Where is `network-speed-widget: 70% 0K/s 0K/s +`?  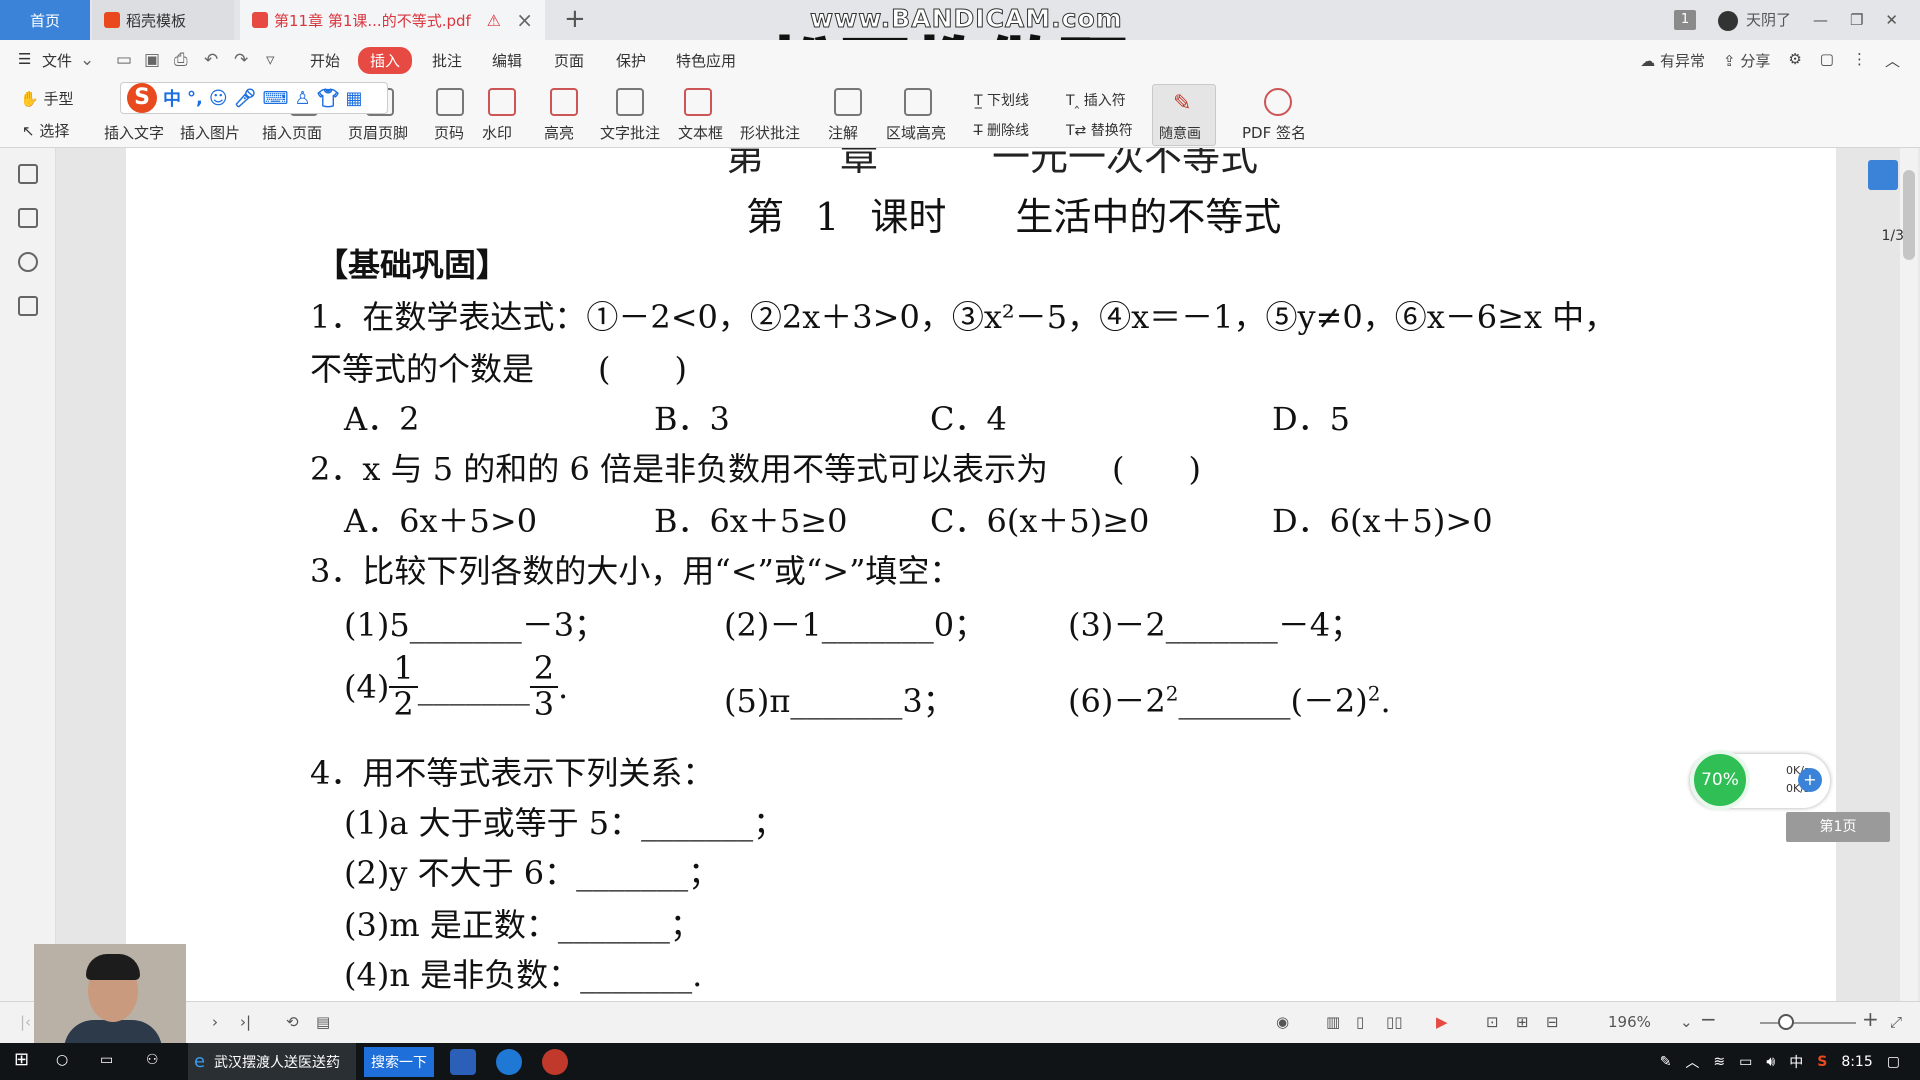
network-speed-widget: 70% 0K/s 0K/s + is located at coordinates (1760, 780).